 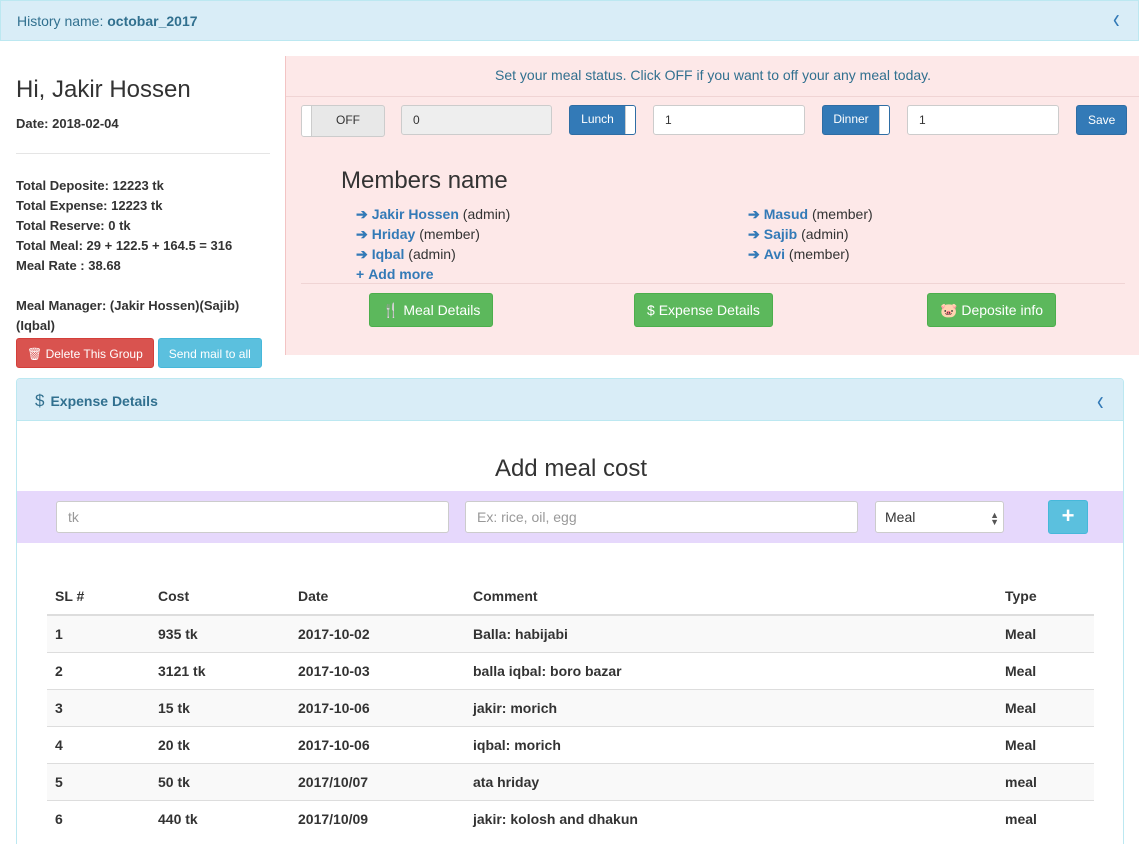 What do you see at coordinates (983, 120) in the screenshot?
I see `dinner-count-input: 1` at bounding box center [983, 120].